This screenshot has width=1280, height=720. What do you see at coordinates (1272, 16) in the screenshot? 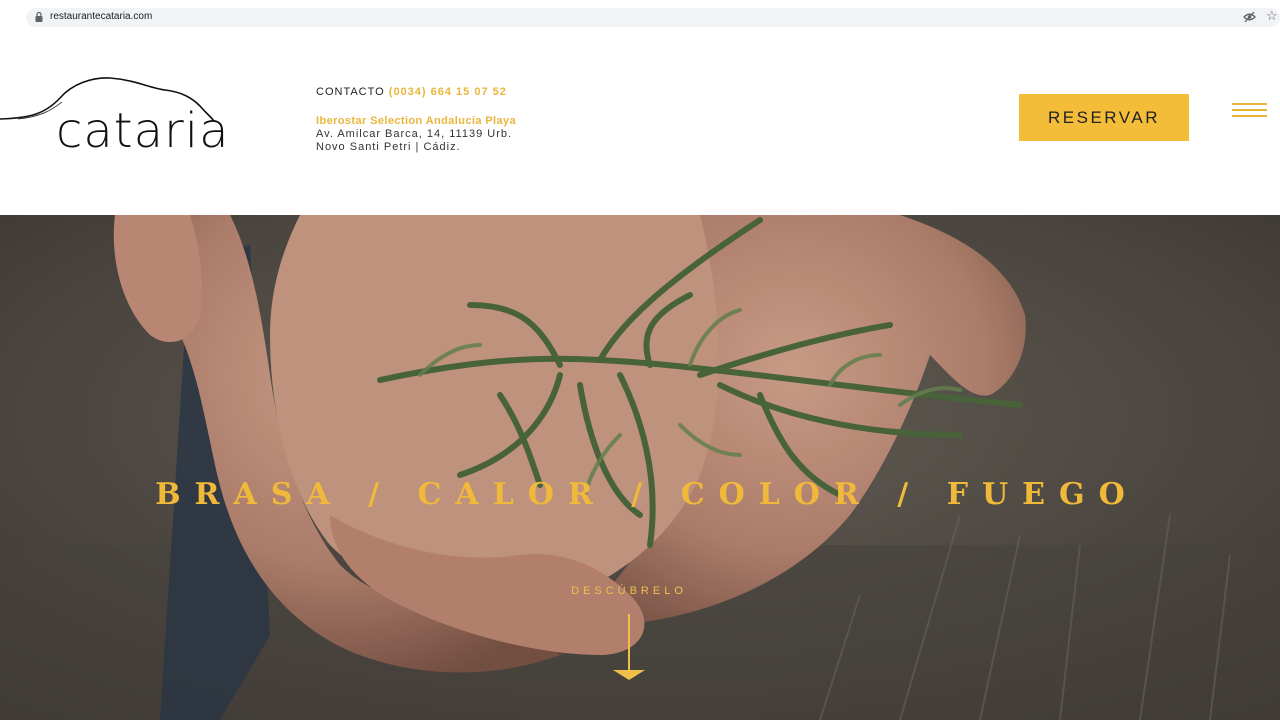
I see `star-icon: ☆` at bounding box center [1272, 16].